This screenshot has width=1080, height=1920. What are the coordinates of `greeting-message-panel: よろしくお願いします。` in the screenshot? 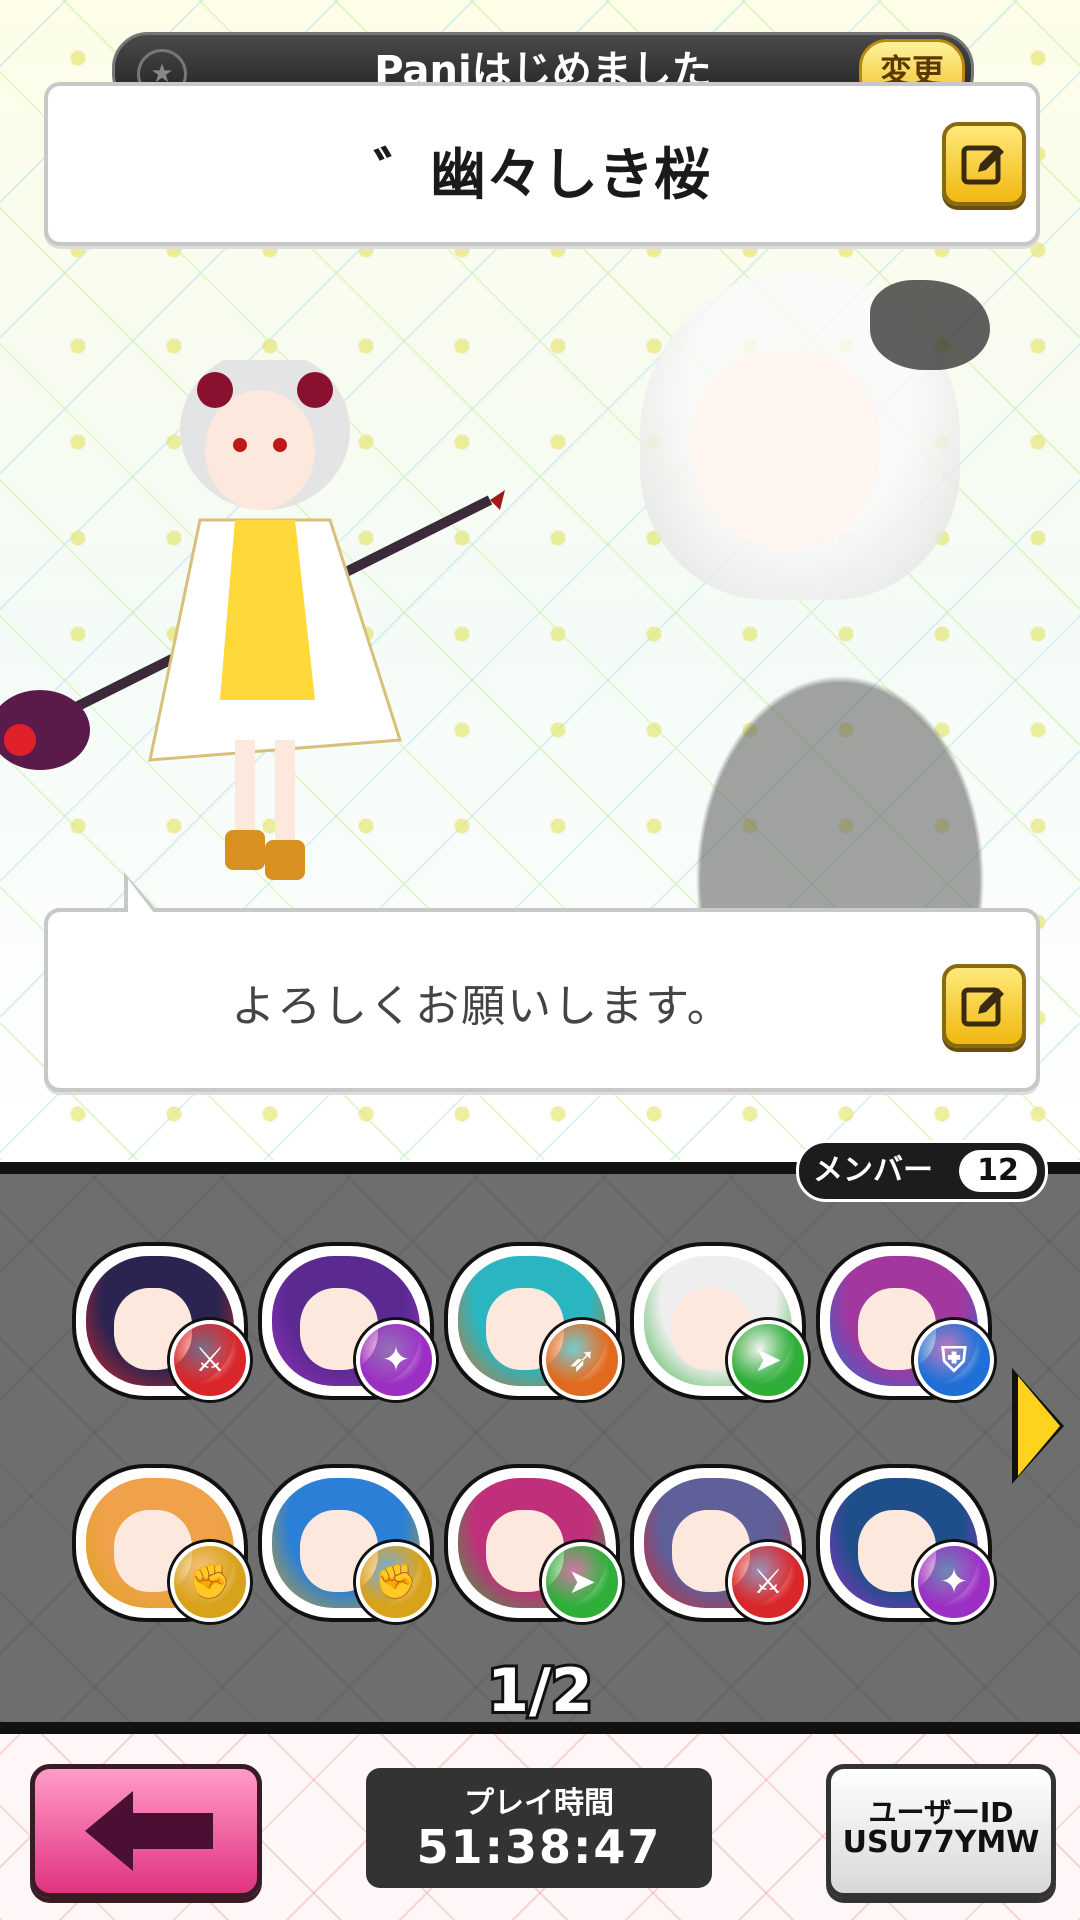 It's located at (542, 982).